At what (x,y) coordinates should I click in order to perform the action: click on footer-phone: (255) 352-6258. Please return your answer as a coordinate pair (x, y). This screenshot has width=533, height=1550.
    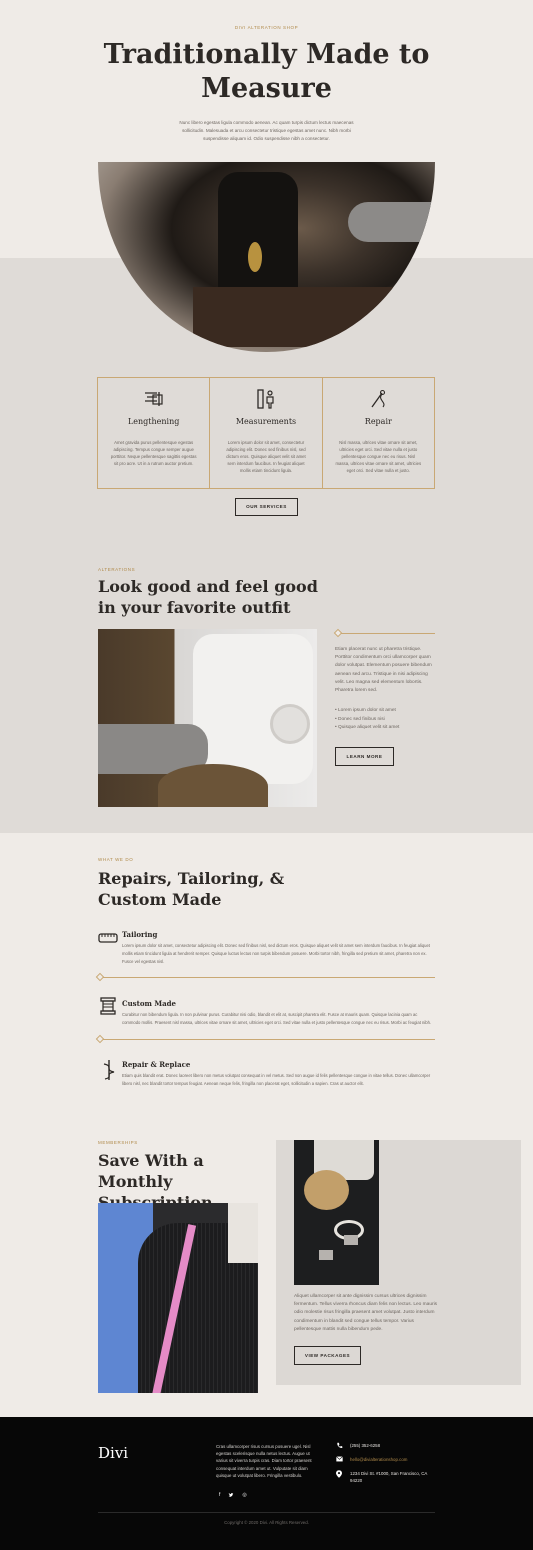
    Looking at the image, I should click on (365, 1446).